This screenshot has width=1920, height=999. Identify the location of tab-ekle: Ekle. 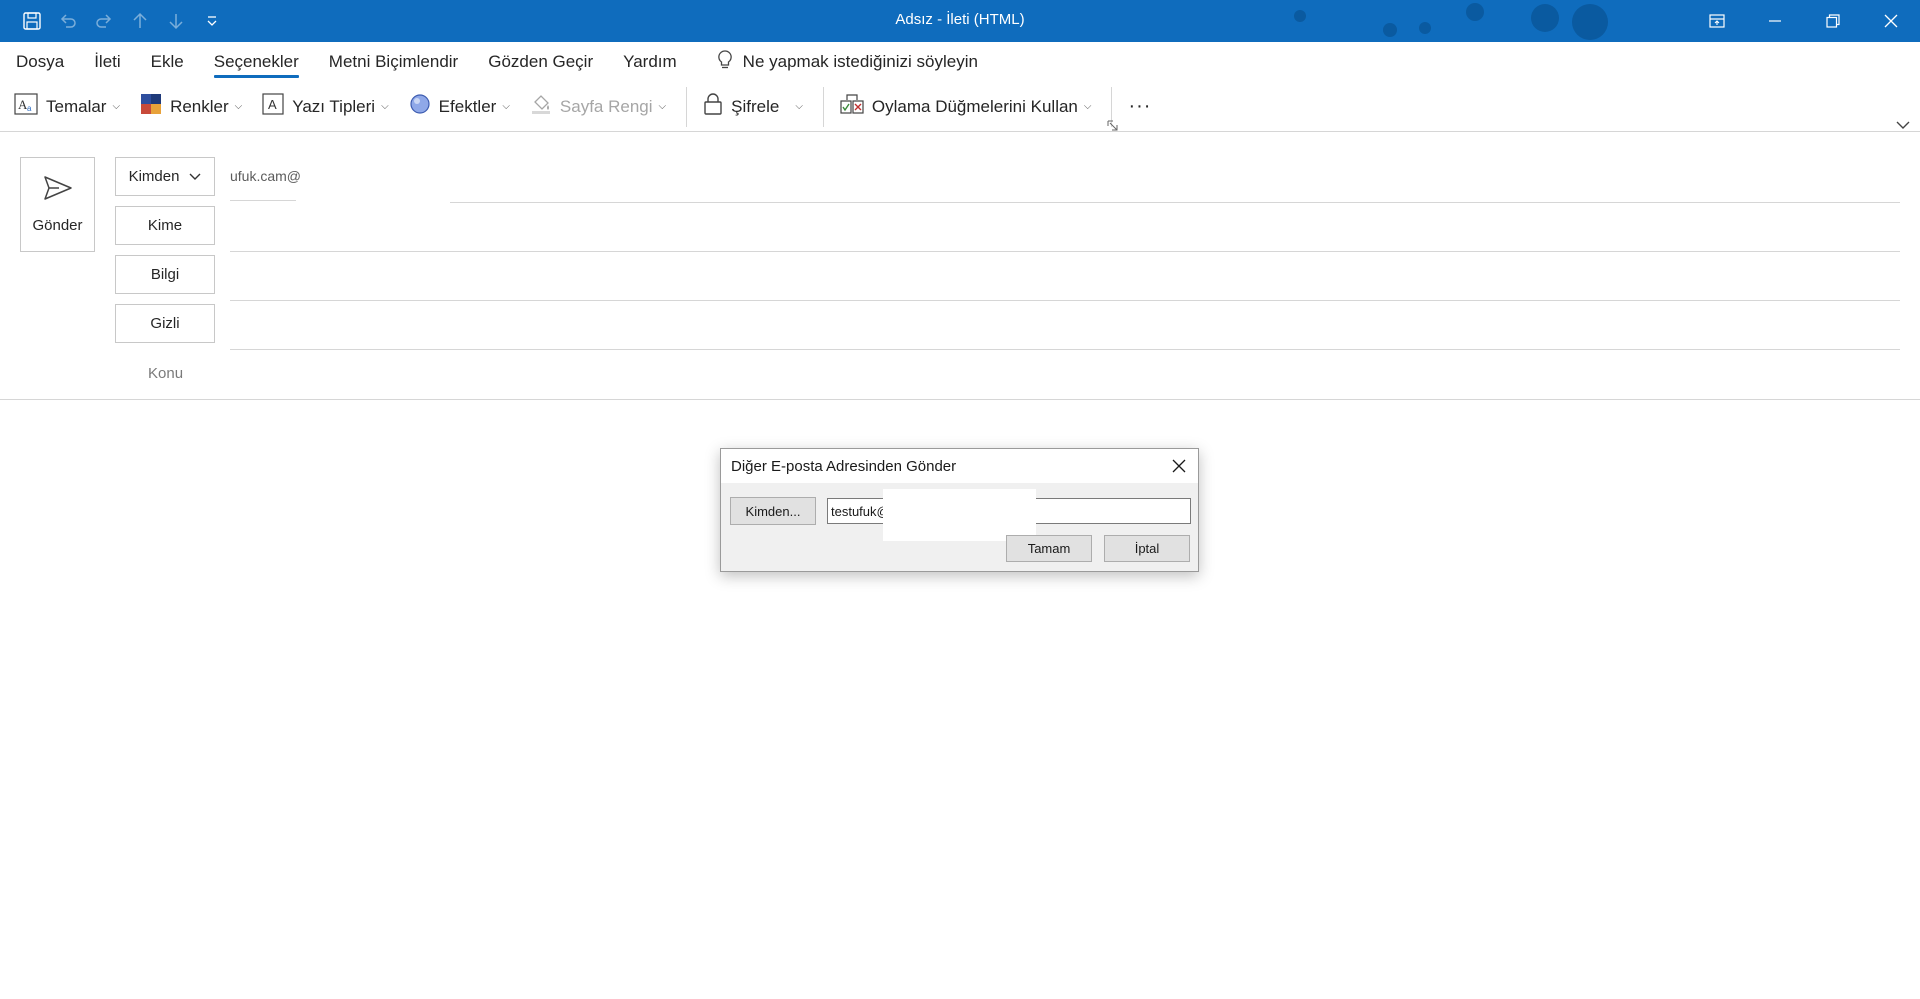
(167, 62).